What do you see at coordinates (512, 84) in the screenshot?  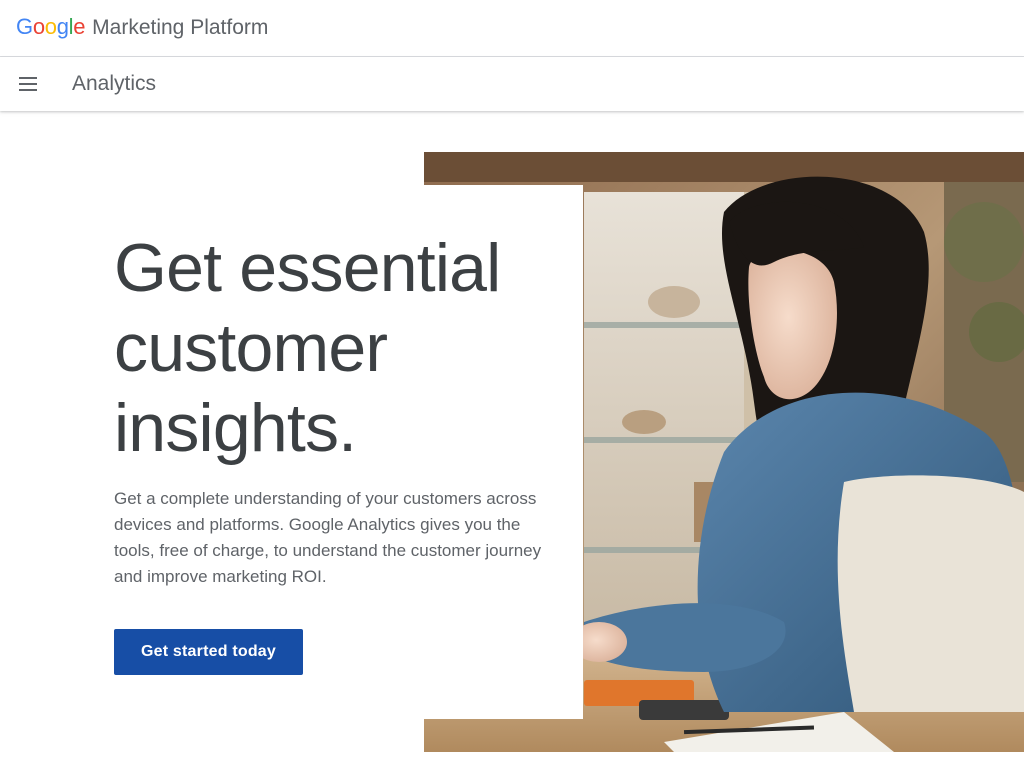 I see `product-nav-bar: Analytics` at bounding box center [512, 84].